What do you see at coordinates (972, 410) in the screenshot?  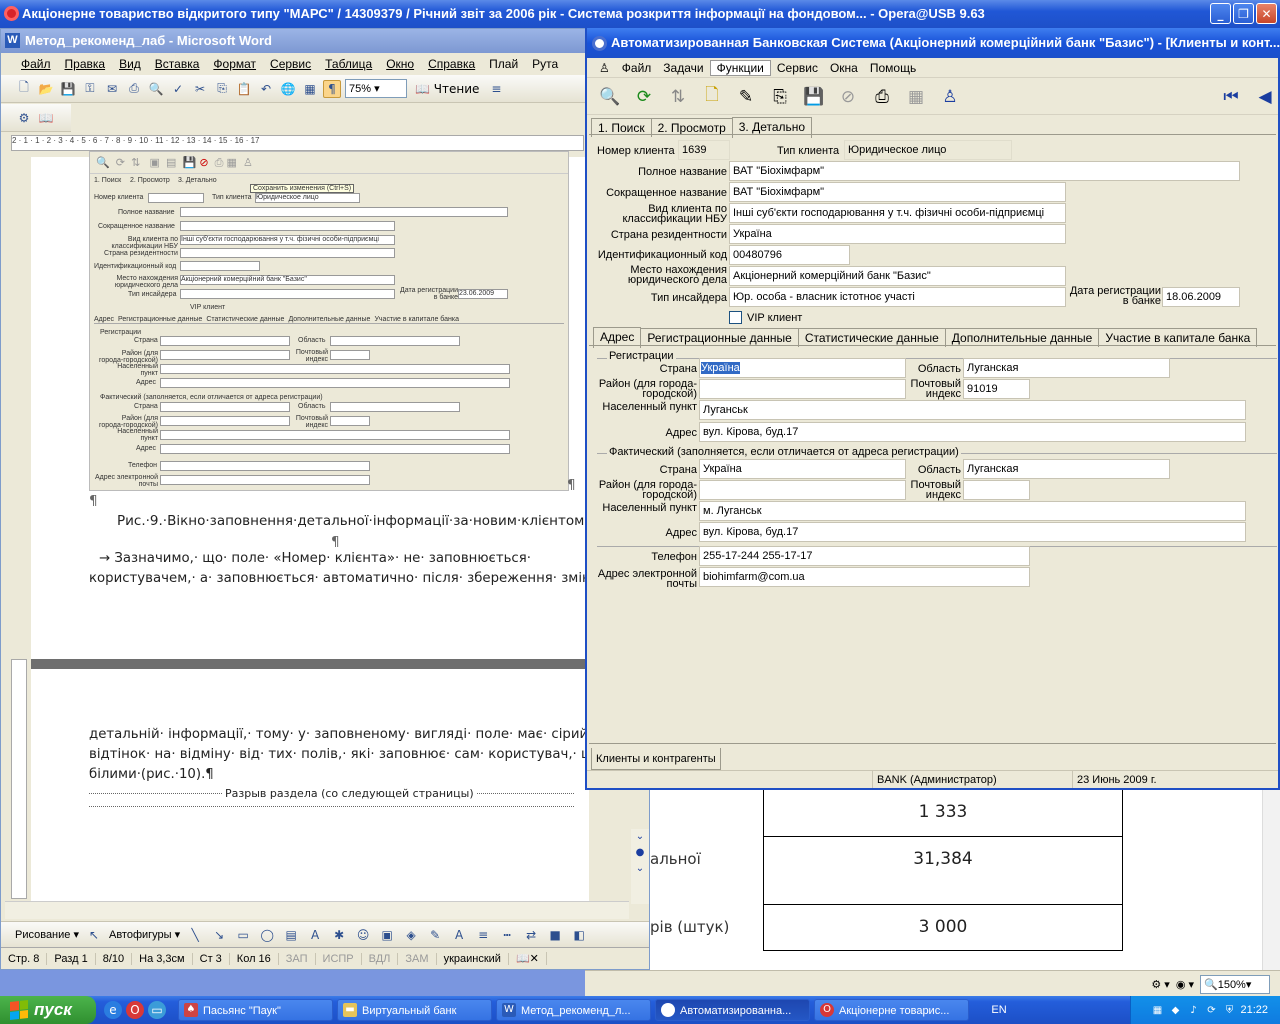 I see `reg-locality-field: Луганськ` at bounding box center [972, 410].